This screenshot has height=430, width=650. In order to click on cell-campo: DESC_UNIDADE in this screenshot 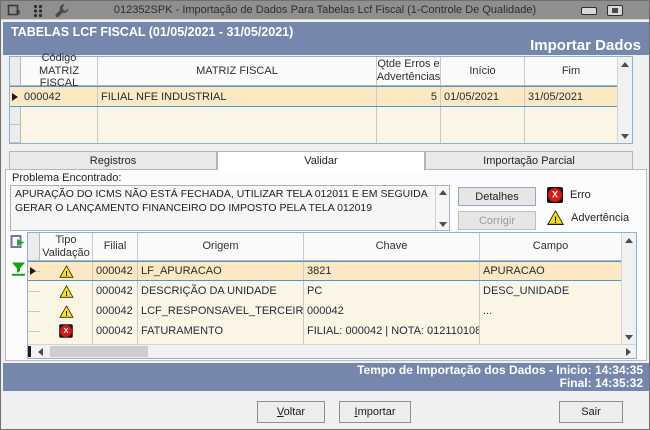, I will do `click(526, 291)`.